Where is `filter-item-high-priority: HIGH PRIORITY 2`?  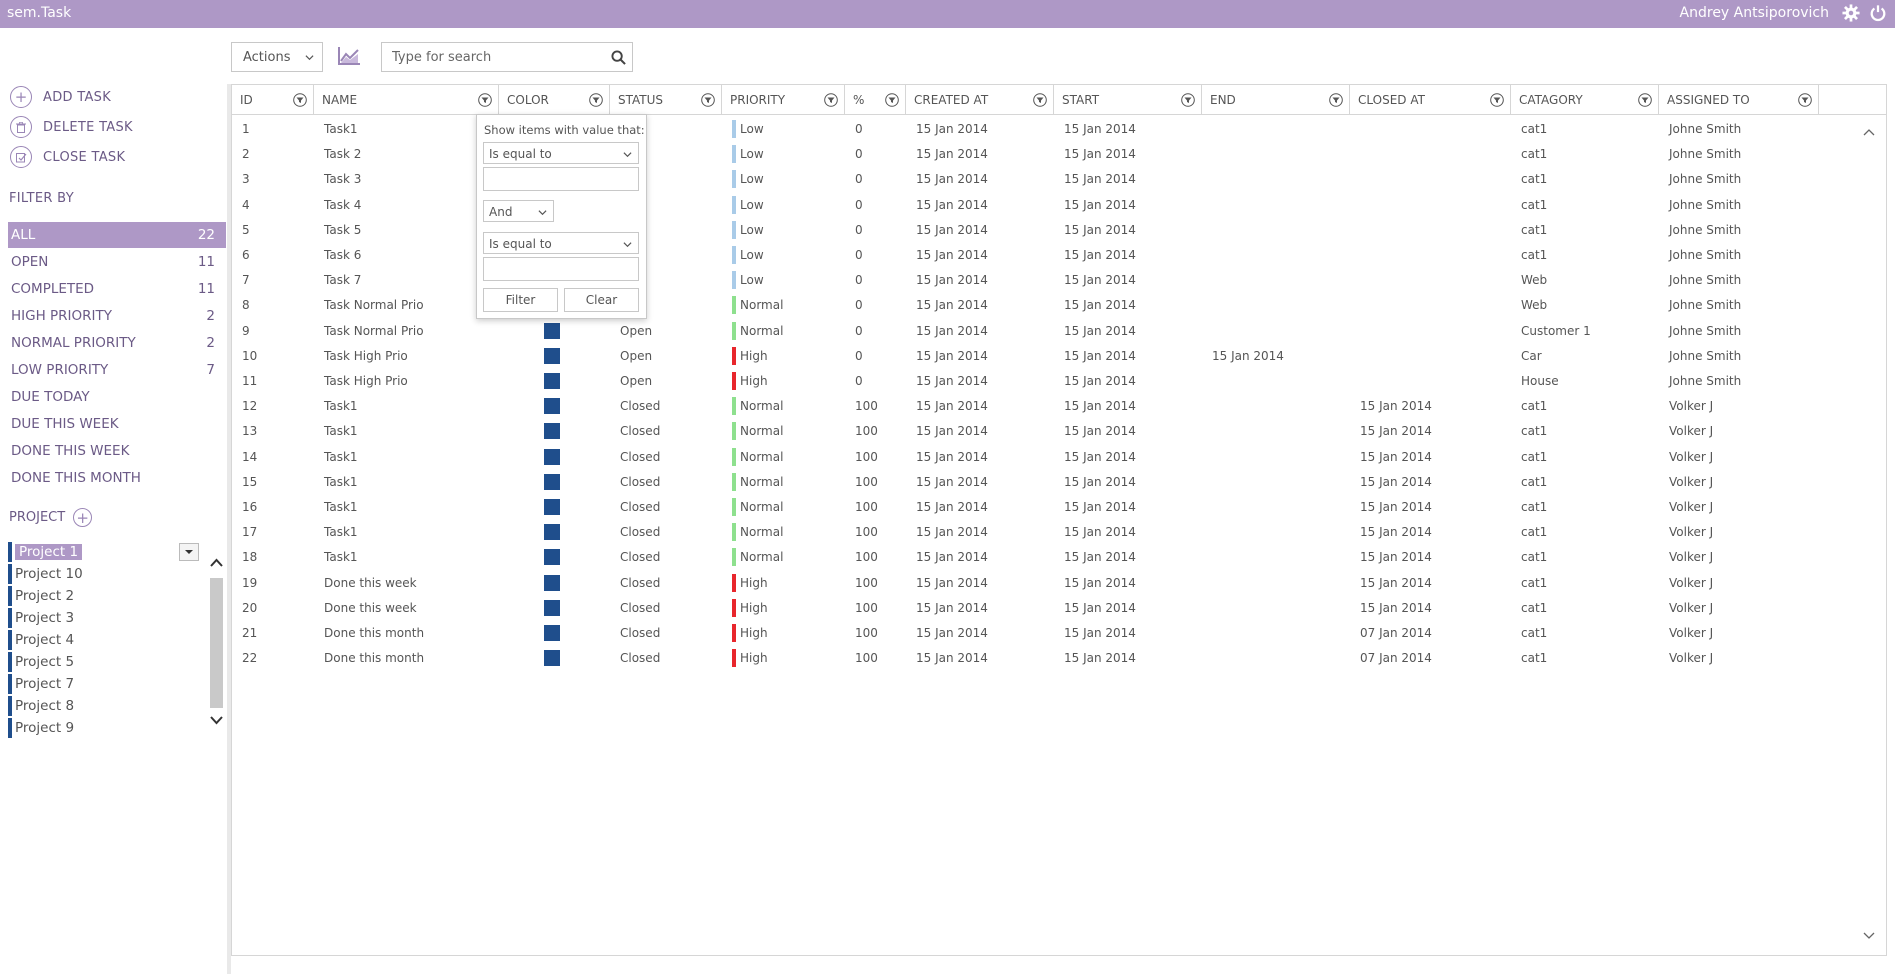 filter-item-high-priority: HIGH PRIORITY 2 is located at coordinates (117, 316).